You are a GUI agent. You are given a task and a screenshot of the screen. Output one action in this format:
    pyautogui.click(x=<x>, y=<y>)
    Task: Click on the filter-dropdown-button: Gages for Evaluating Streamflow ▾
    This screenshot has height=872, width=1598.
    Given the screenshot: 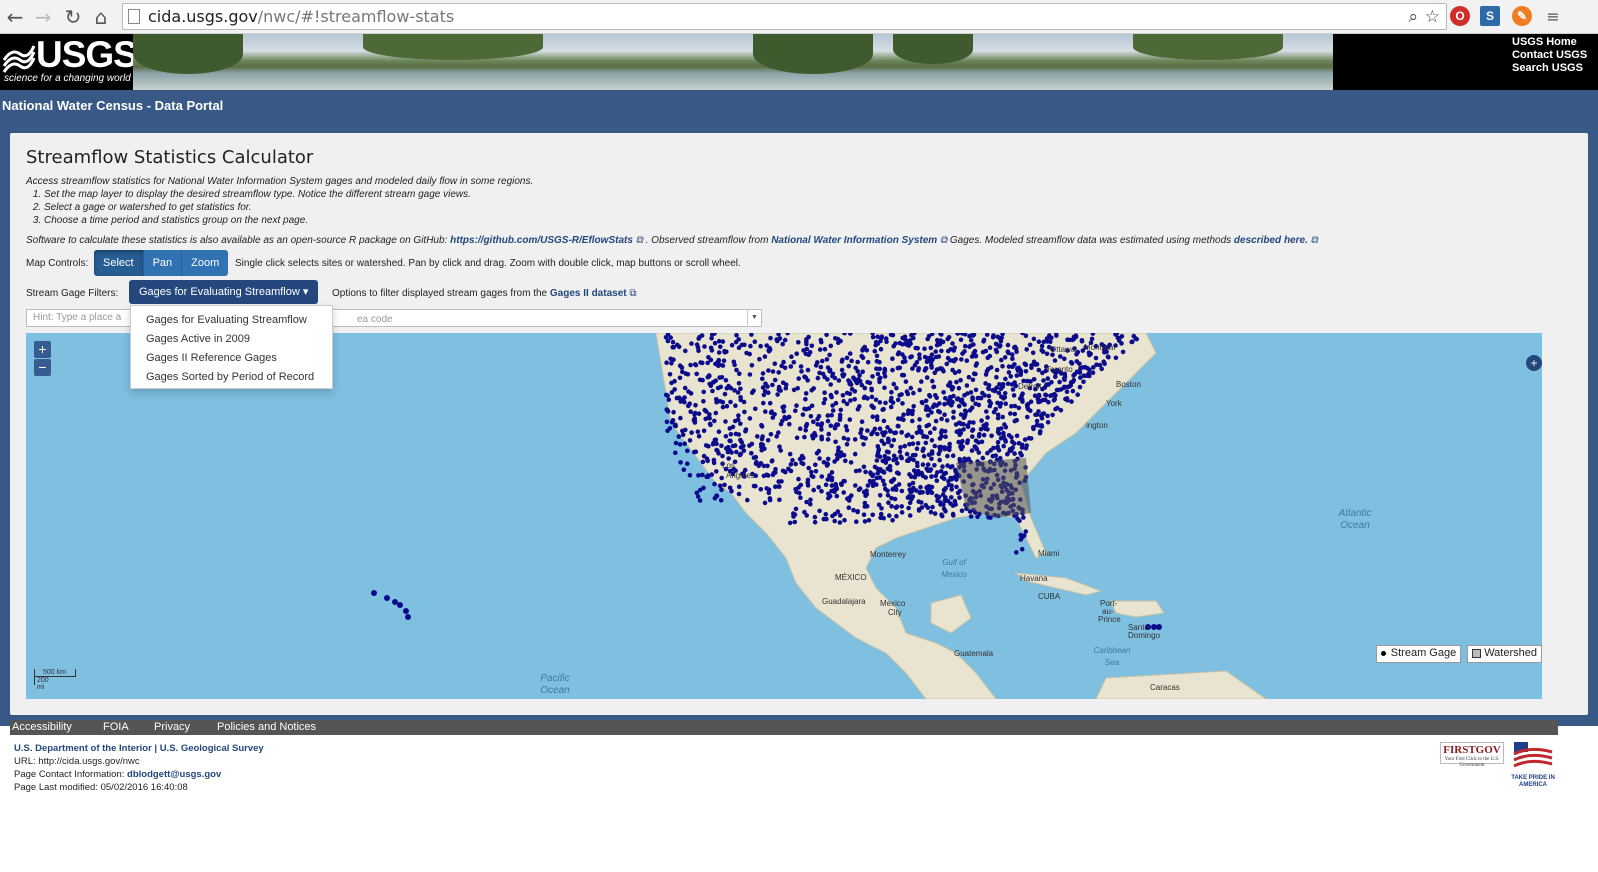 What is the action you would take?
    pyautogui.click(x=224, y=292)
    